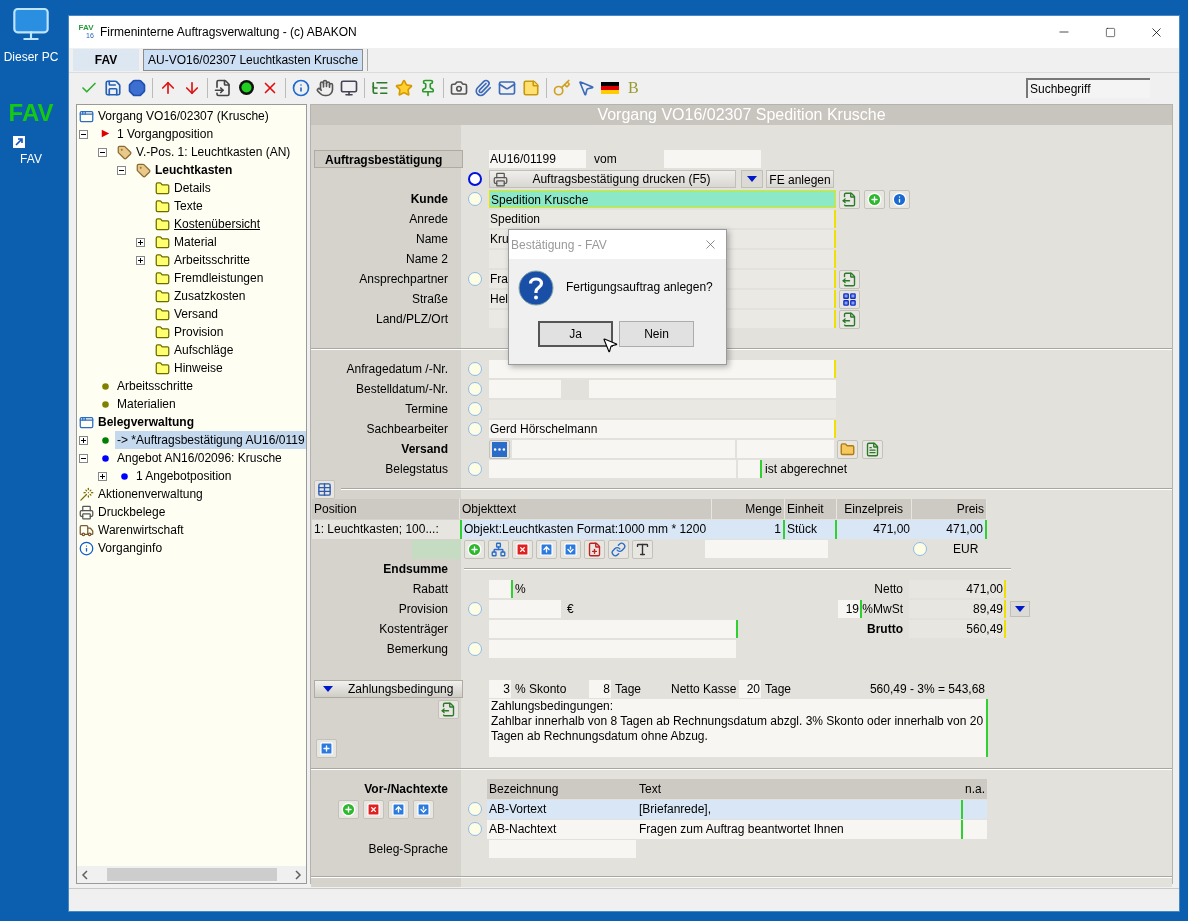  I want to click on desktop-icon-label: FAV, so click(31, 159).